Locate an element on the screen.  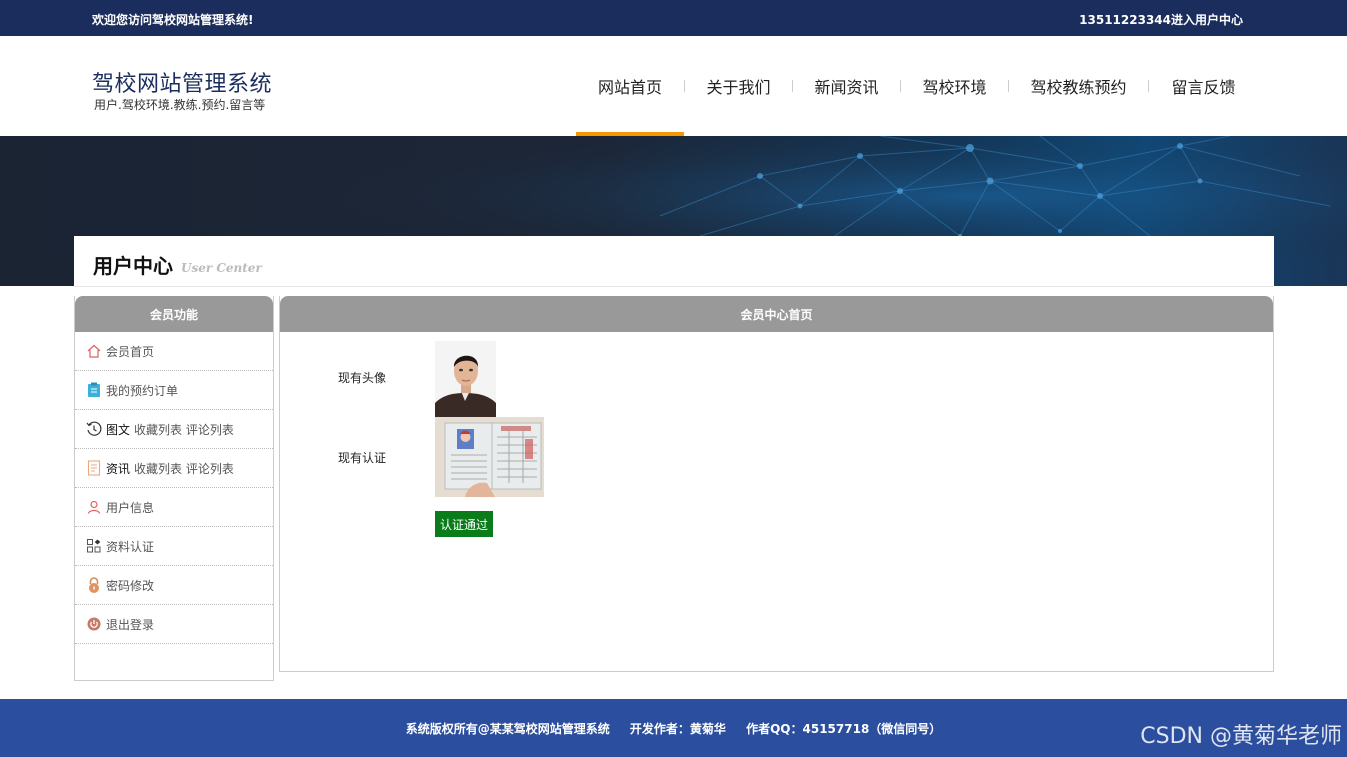
sidebar-item-orders: 我的预约订单 is located at coordinates (174, 390).